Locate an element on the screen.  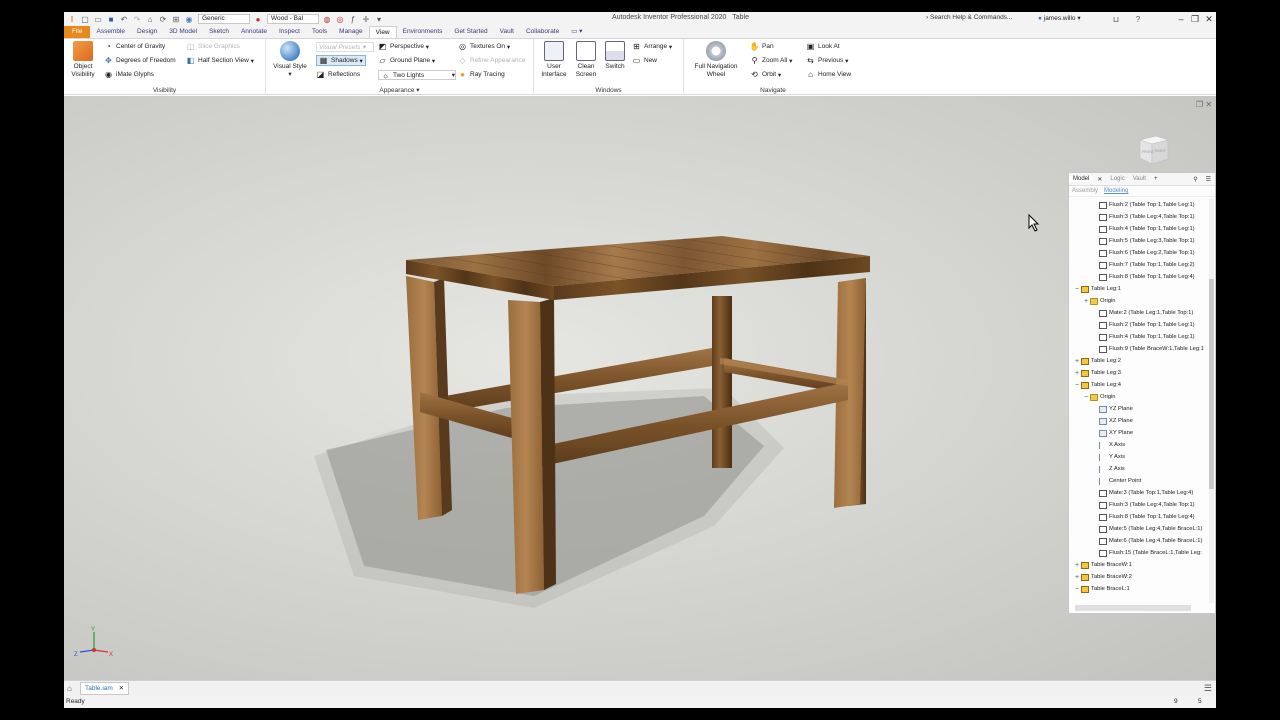
browser-tree-node: + Origin is located at coordinates (1139, 301).